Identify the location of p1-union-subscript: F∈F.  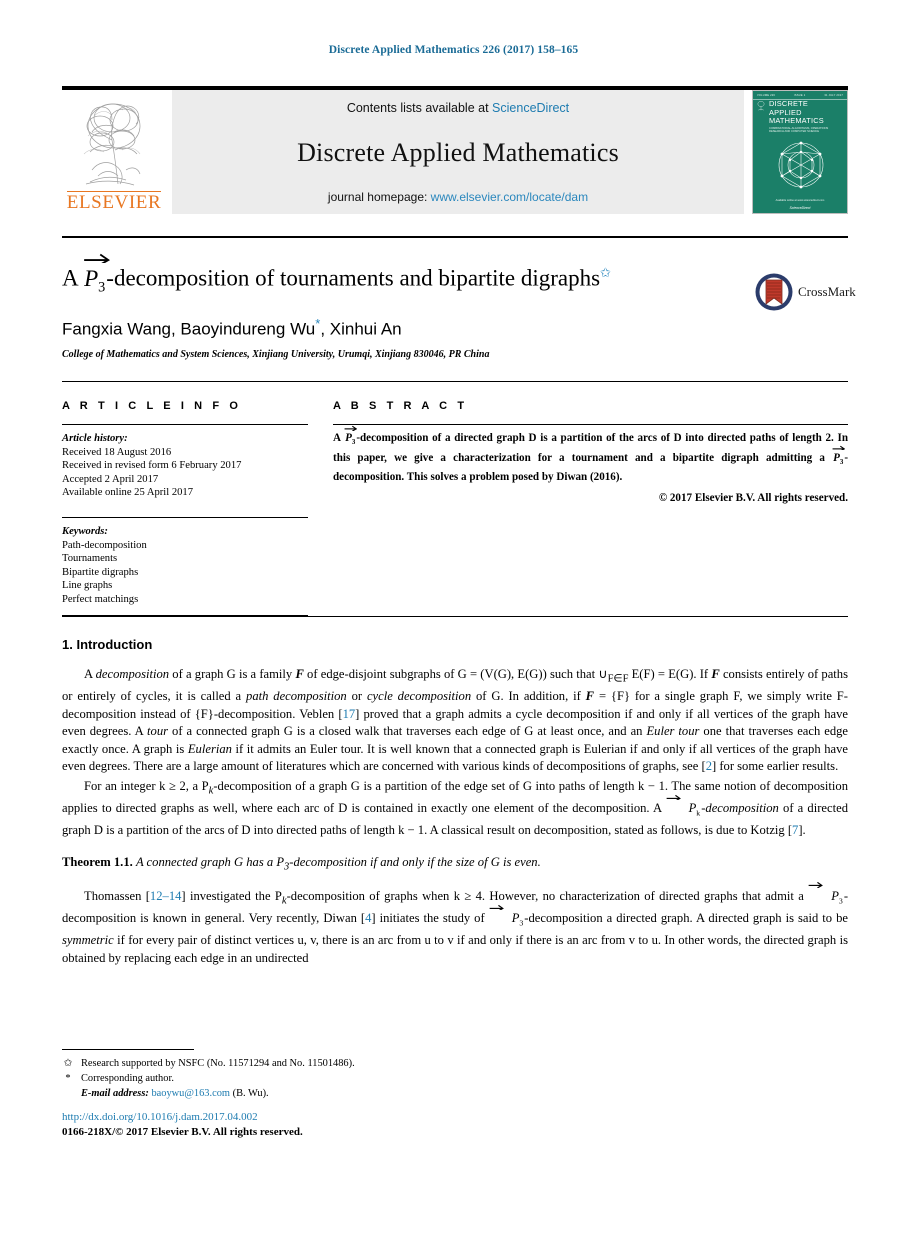
(618, 679).